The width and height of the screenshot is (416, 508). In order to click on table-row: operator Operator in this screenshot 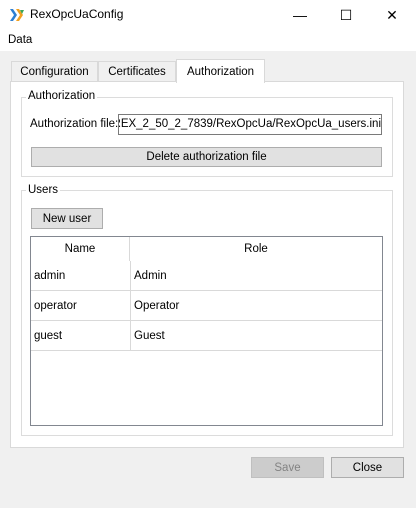, I will do `click(206, 306)`.